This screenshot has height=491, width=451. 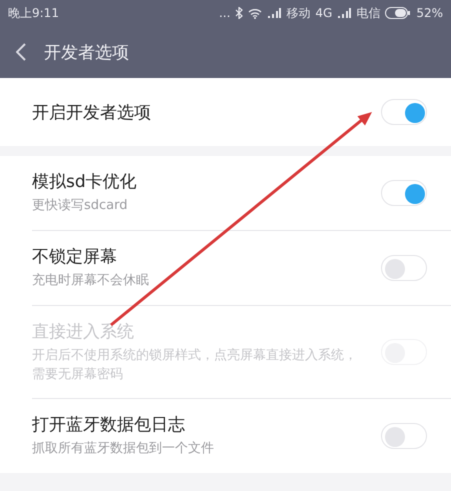 I want to click on page-title: 开发者选项, so click(x=86, y=53).